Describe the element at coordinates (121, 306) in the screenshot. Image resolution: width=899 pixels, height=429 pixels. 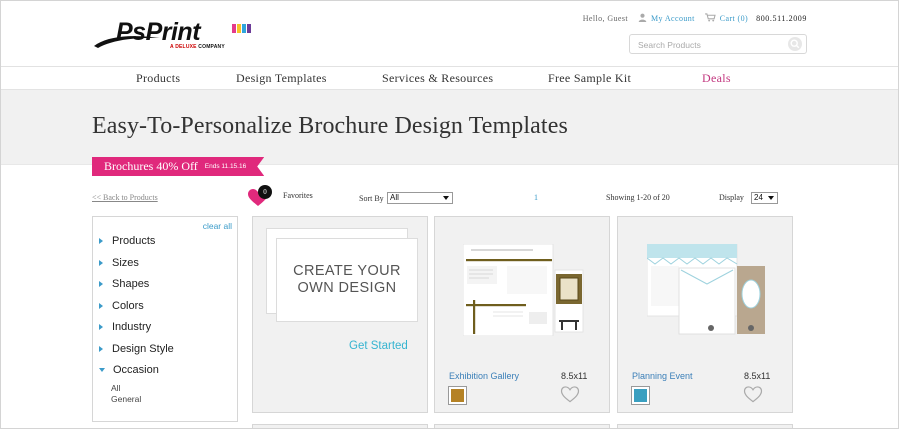
I see `filter-colors: Colors` at that location.